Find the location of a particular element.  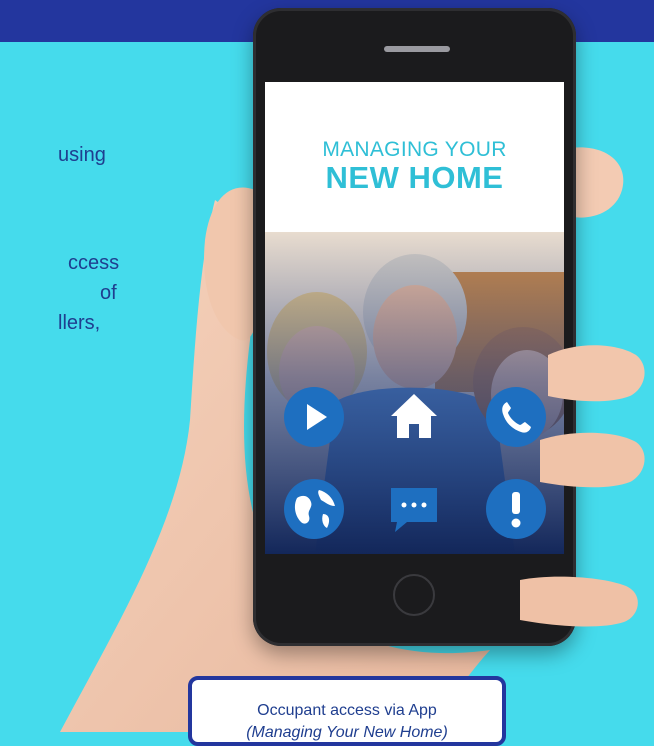

caption-line-1: Occupant access via App is located at coordinates (347, 710).